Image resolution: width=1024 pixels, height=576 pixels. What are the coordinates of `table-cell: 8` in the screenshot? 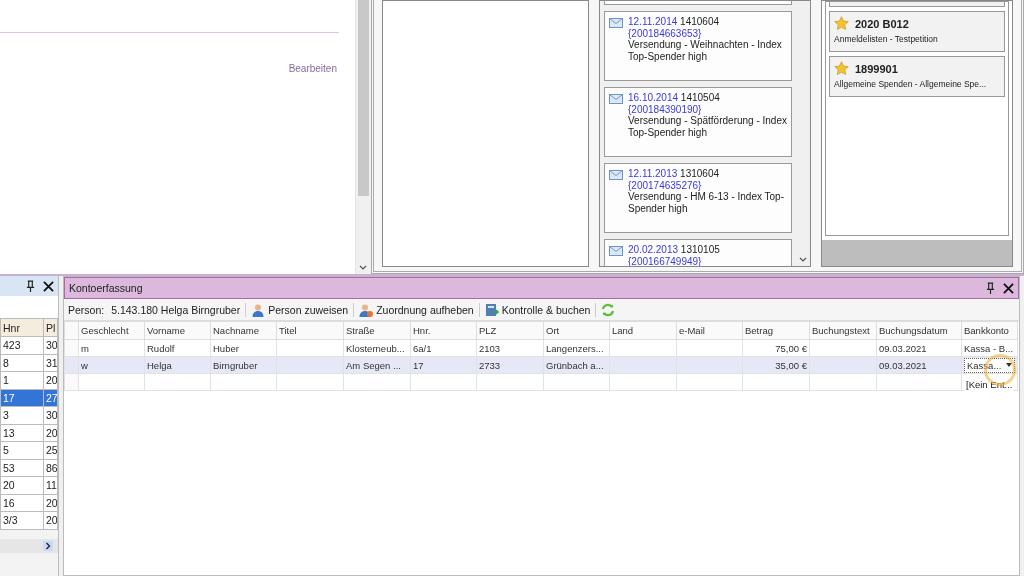 It's located at (22, 363).